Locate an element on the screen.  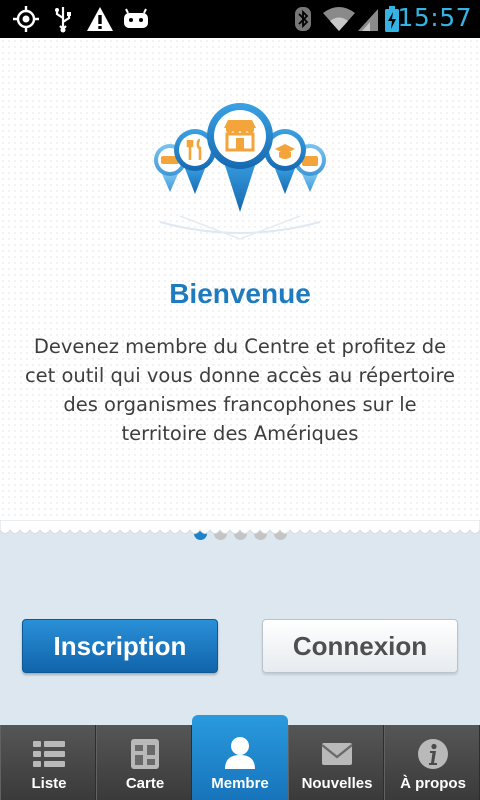
tab-list: Liste is located at coordinates (48, 762).